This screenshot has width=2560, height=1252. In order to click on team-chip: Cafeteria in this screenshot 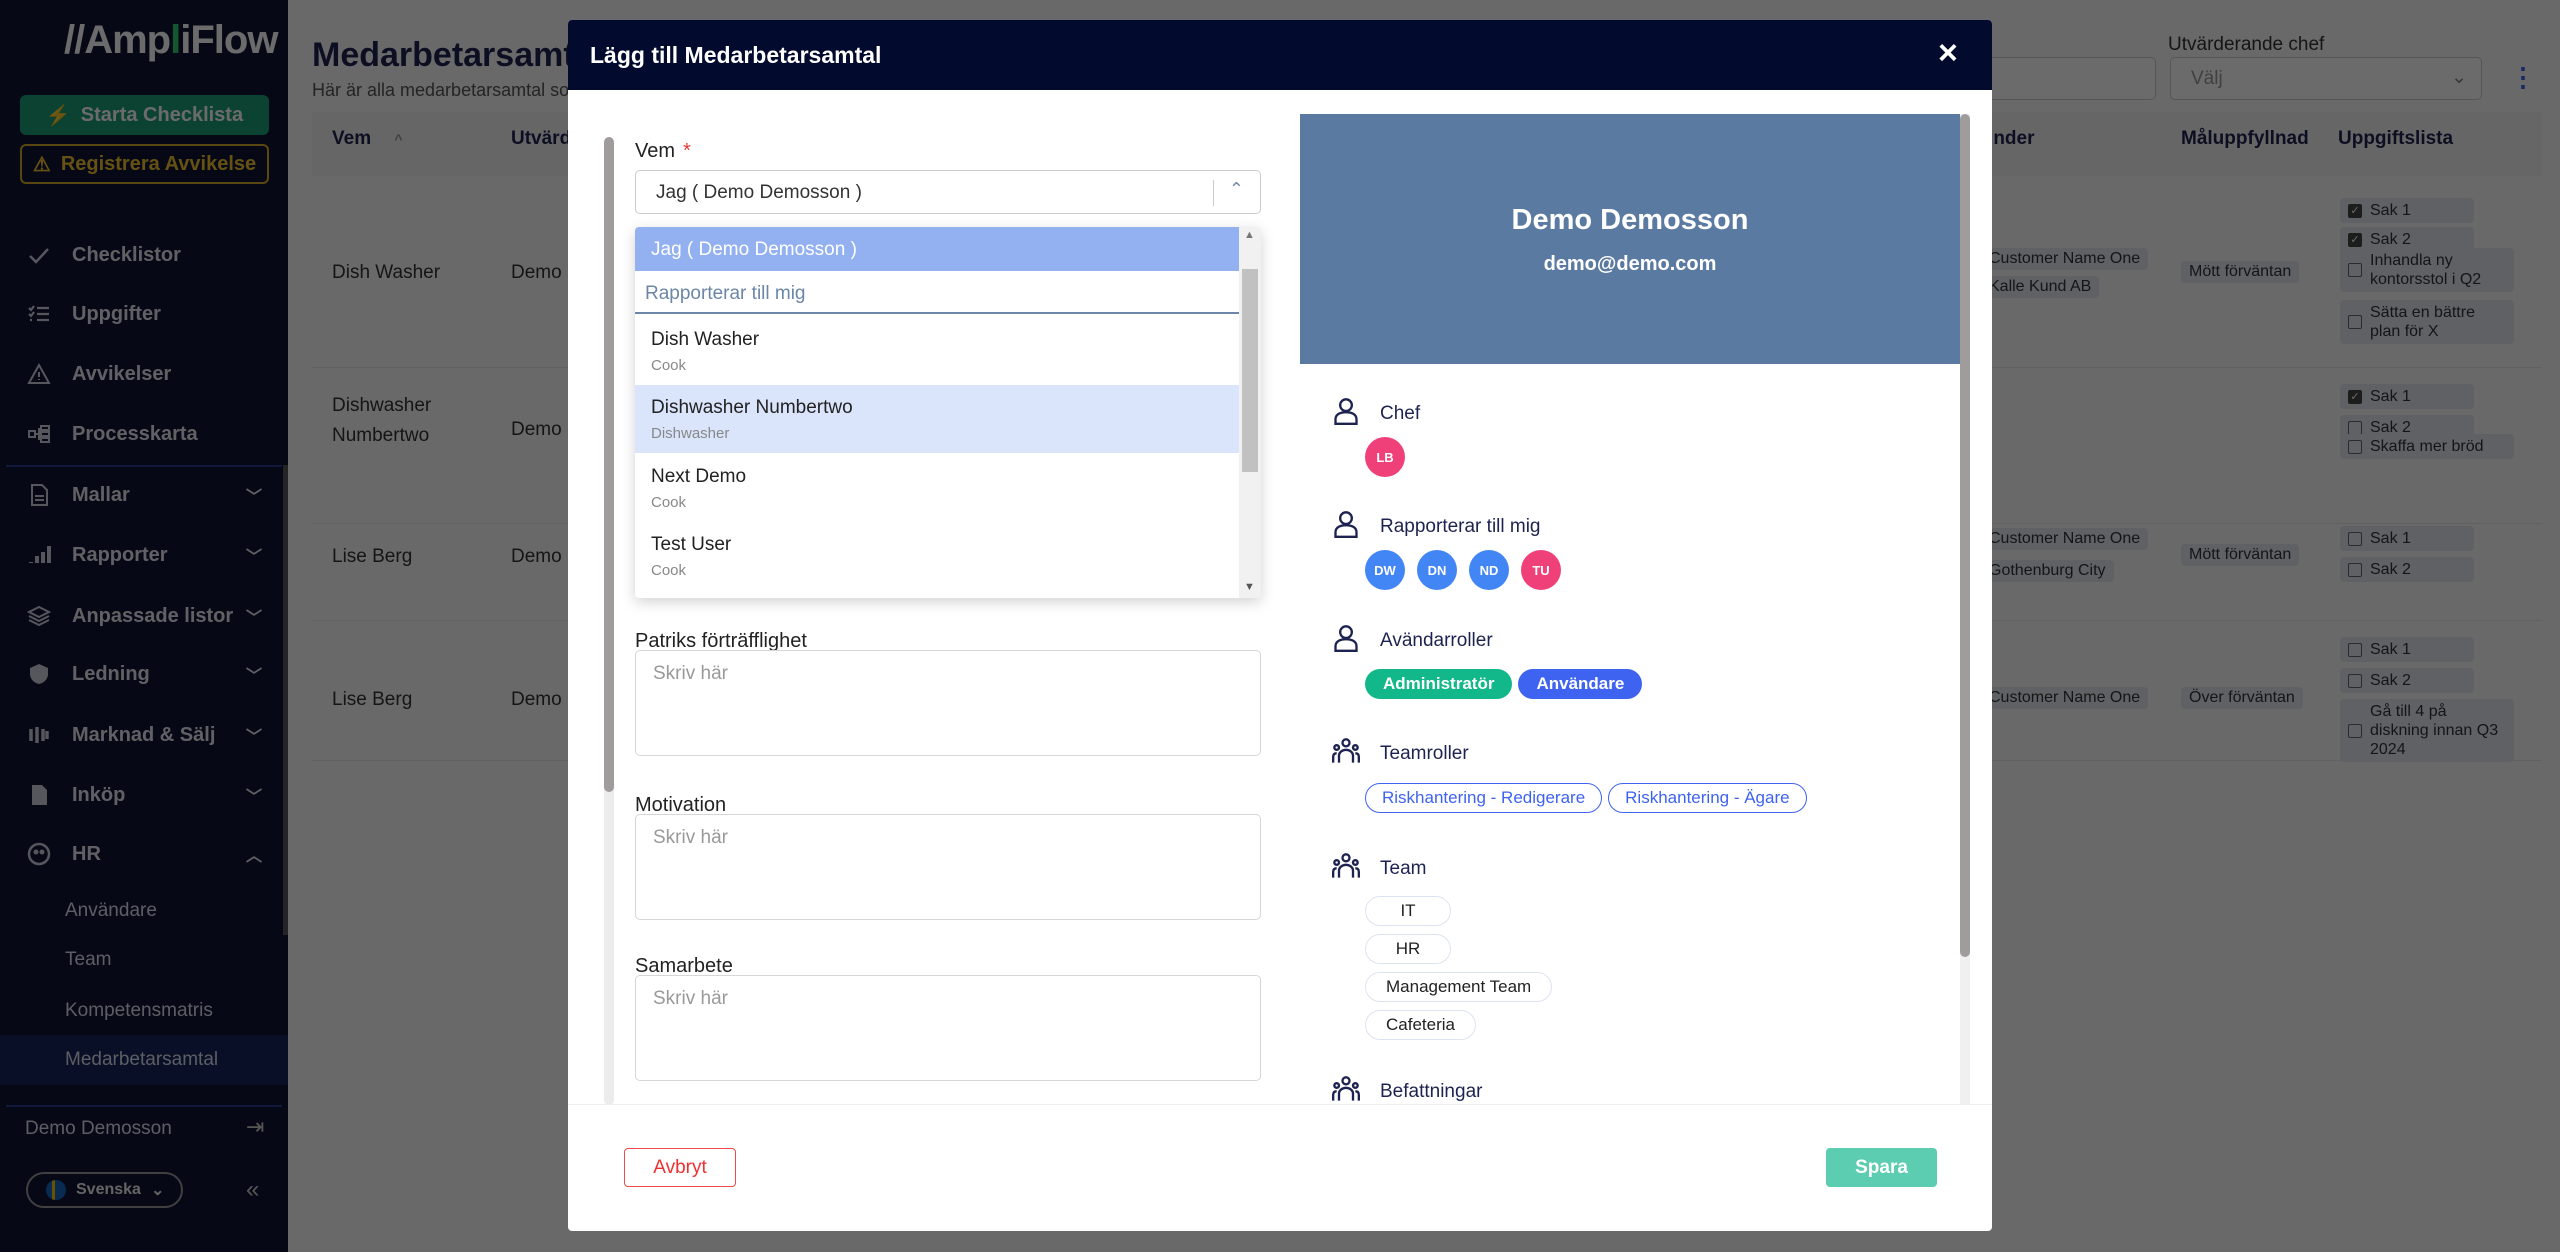, I will do `click(1420, 1025)`.